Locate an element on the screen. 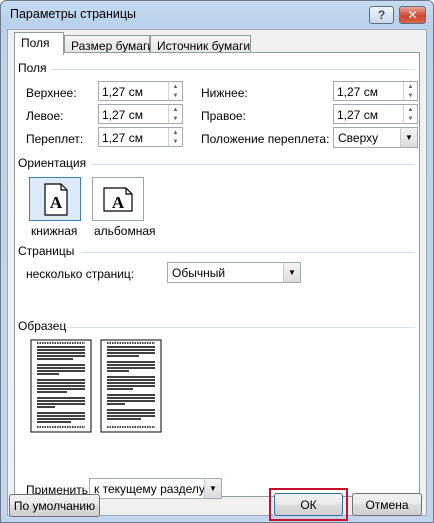  landscape-page-icon: A is located at coordinates (118, 199).